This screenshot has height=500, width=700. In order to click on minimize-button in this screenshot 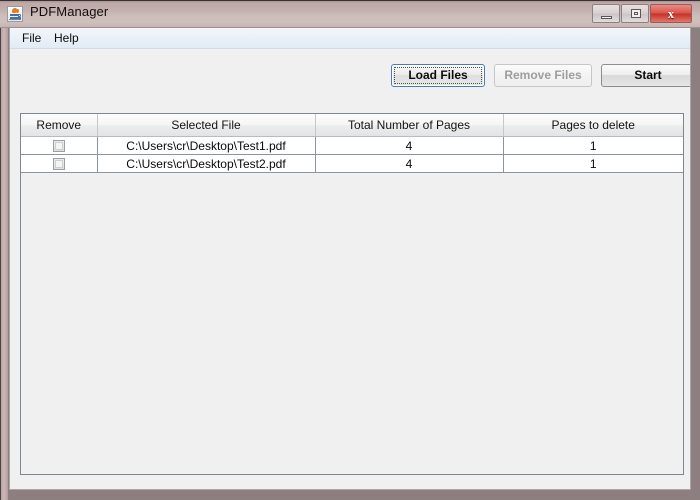, I will do `click(606, 13)`.